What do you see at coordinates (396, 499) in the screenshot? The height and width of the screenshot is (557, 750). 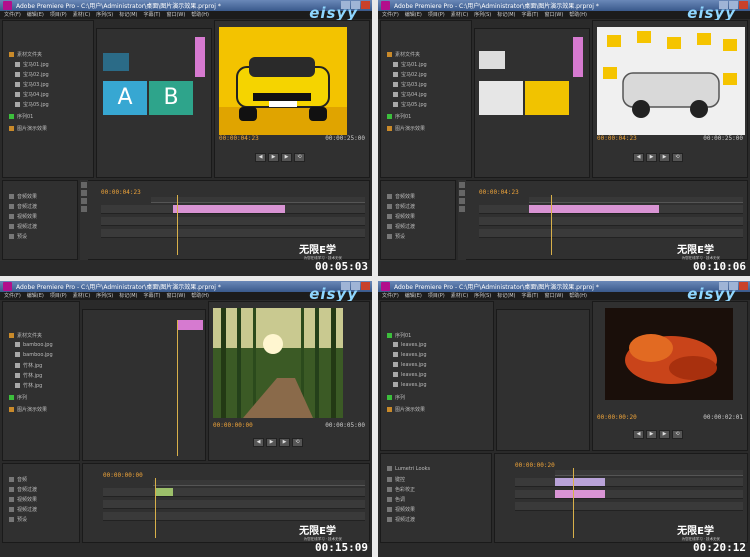 I see `effects-item: 色调` at bounding box center [396, 499].